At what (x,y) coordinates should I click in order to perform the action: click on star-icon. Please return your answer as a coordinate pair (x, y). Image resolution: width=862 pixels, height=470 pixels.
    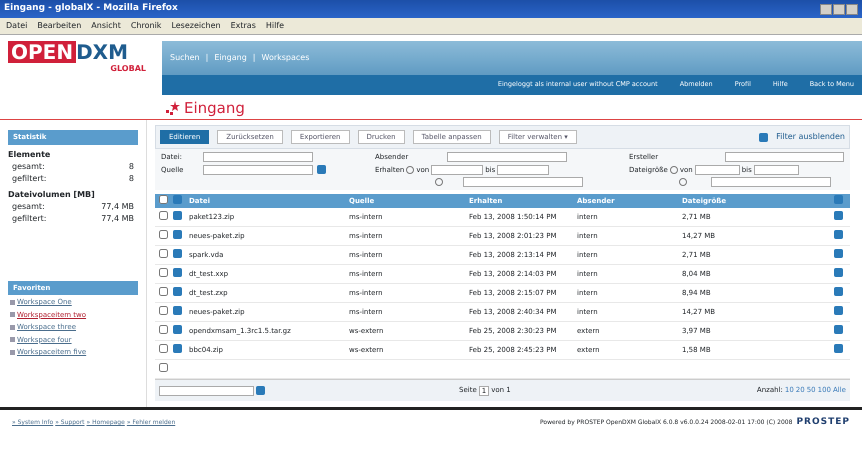
    Looking at the image, I should click on (173, 107).